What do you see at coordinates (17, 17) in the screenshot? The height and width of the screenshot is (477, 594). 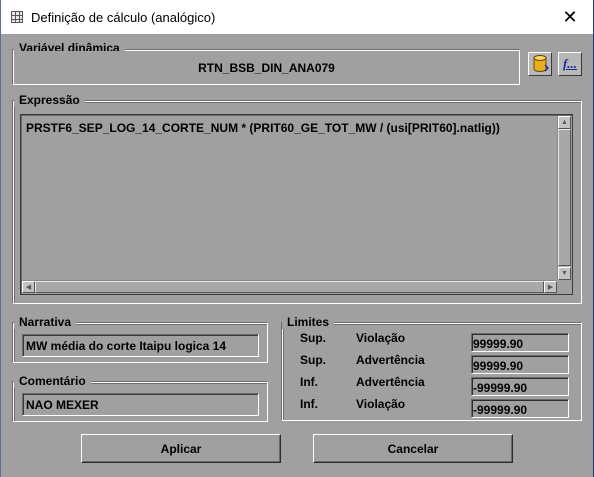 I see `app-grid-icon` at bounding box center [17, 17].